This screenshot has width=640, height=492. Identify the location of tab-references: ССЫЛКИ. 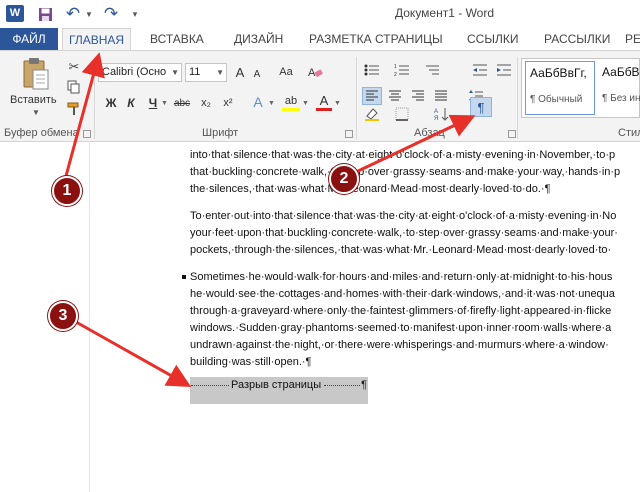
(492, 39).